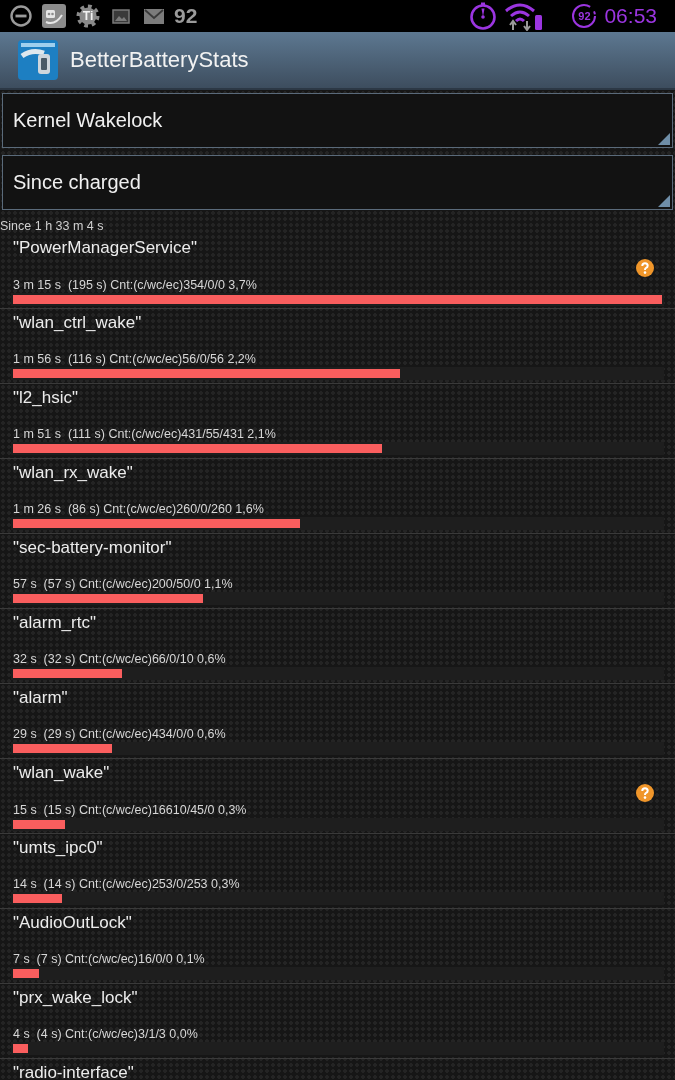  What do you see at coordinates (523, 16) in the screenshot?
I see `wifi-icon` at bounding box center [523, 16].